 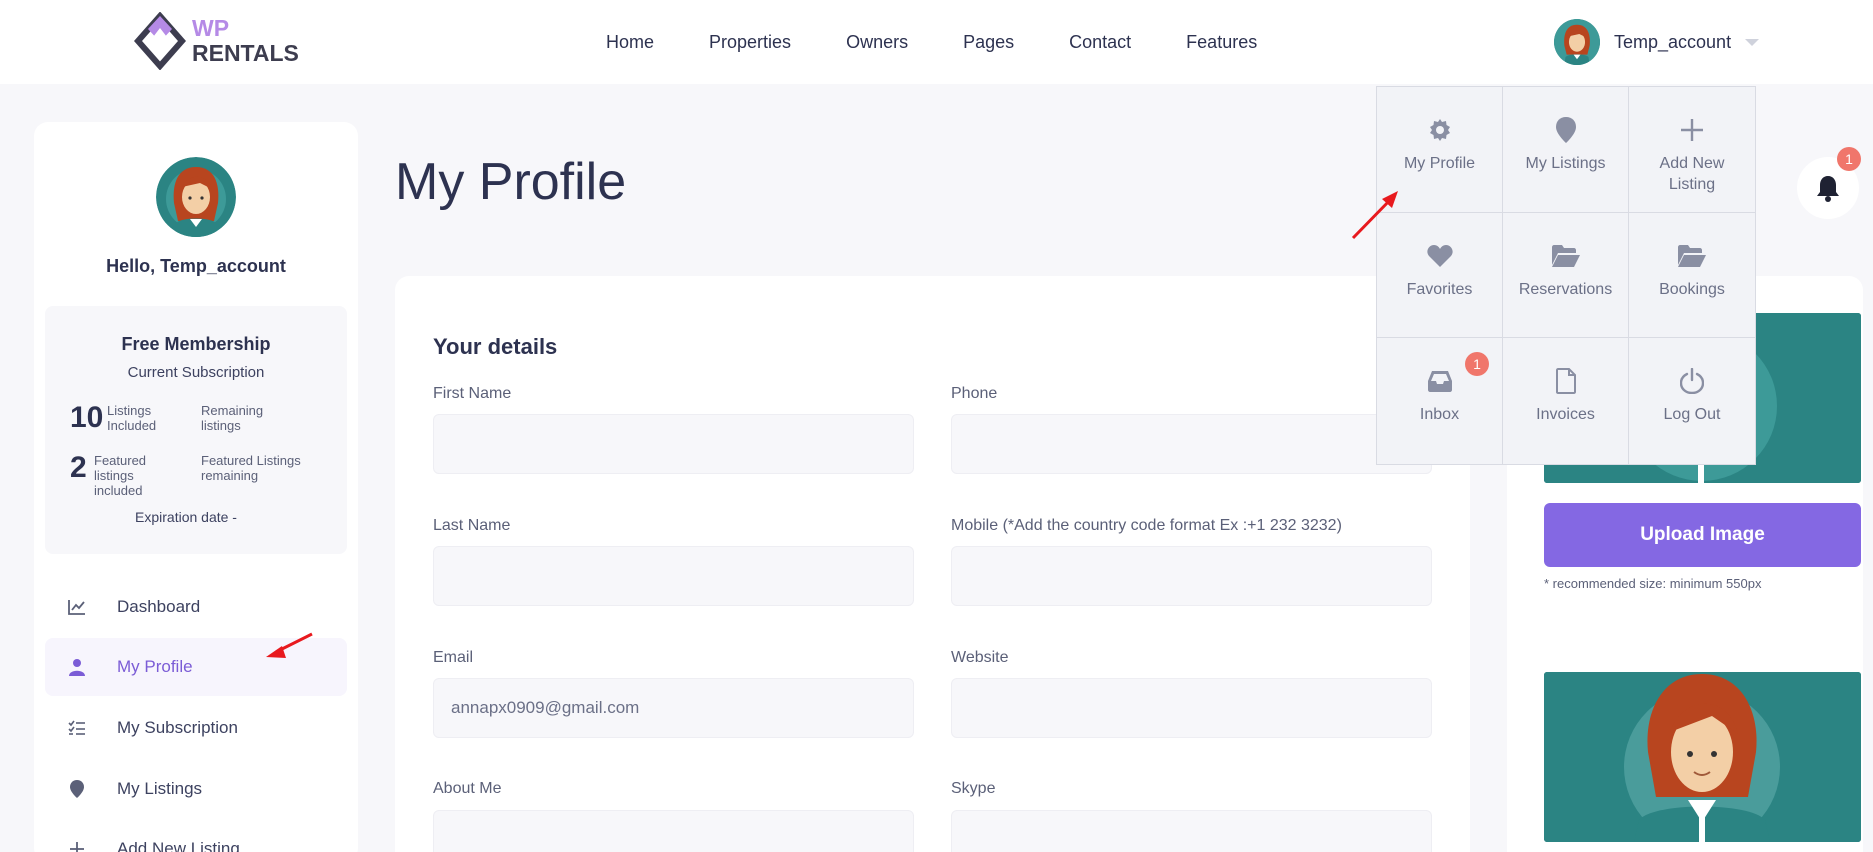 What do you see at coordinates (1565, 381) in the screenshot?
I see `document-icon` at bounding box center [1565, 381].